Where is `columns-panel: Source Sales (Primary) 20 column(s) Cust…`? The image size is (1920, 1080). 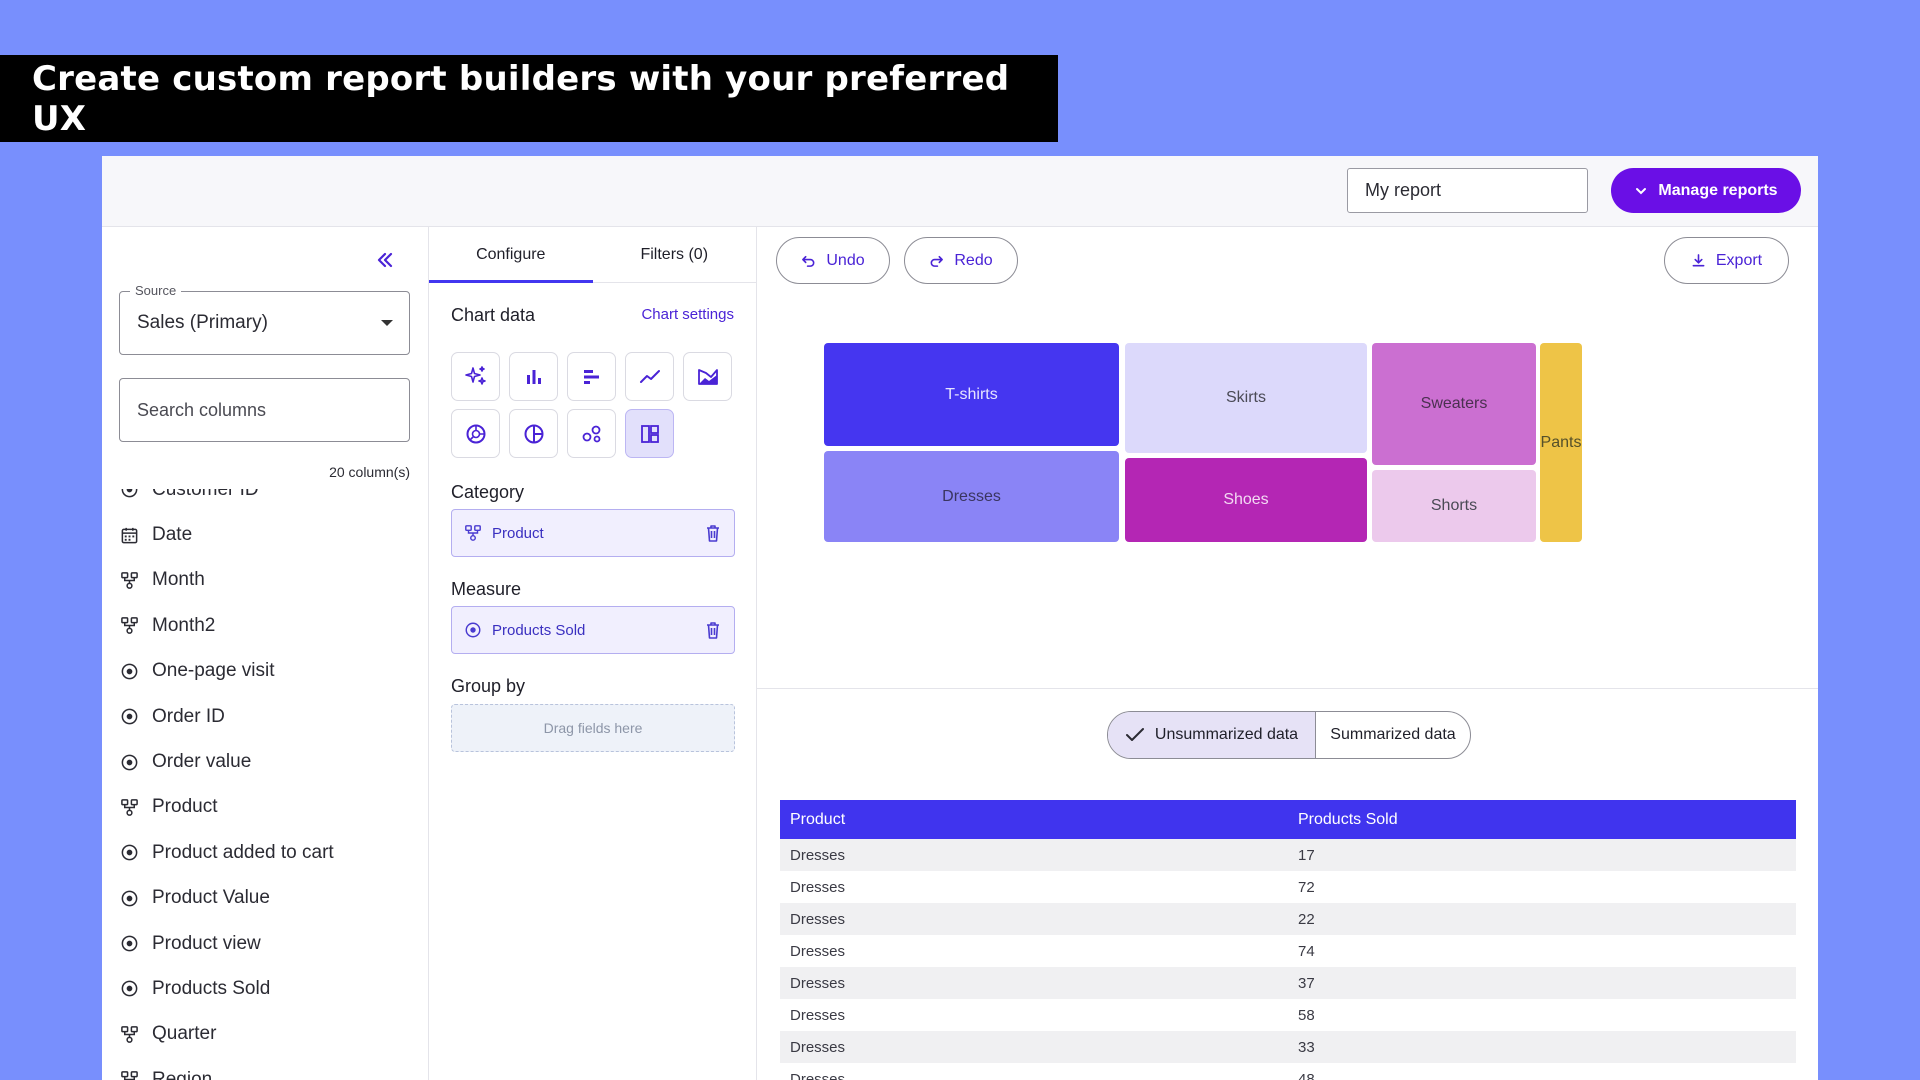 columns-panel: Source Sales (Primary) 20 column(s) Cust… is located at coordinates (265, 653).